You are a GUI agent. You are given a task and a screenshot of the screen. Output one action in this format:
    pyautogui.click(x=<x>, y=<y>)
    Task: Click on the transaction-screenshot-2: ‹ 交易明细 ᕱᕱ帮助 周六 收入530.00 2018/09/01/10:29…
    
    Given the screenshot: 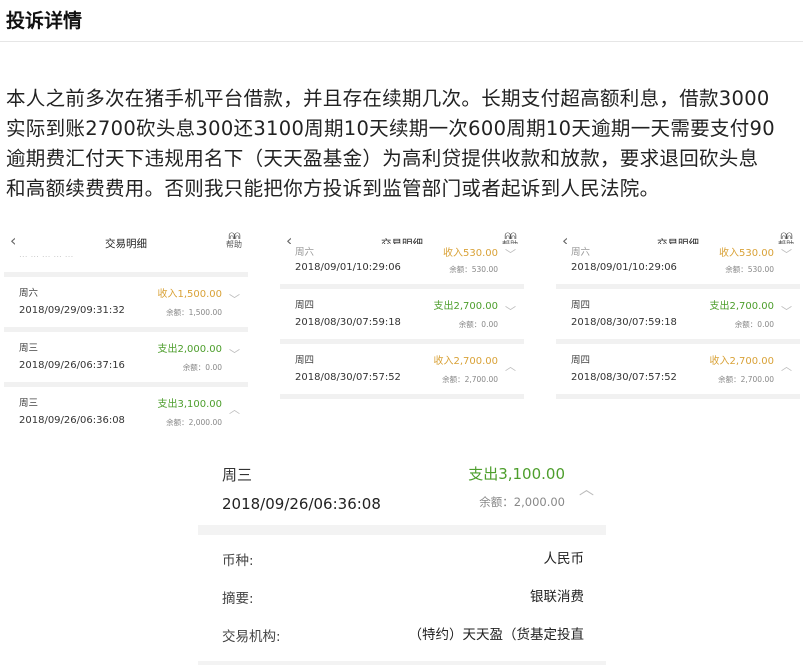 What is the action you would take?
    pyautogui.click(x=402, y=328)
    